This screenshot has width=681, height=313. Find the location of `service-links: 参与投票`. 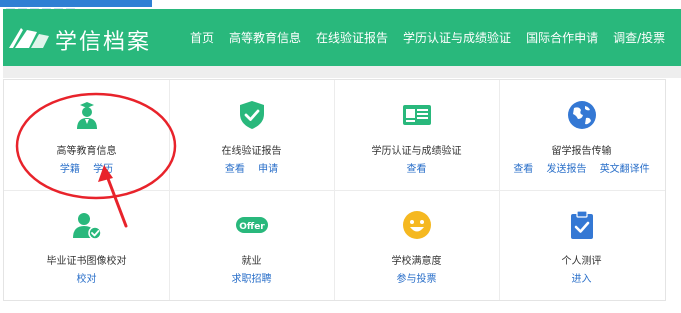

service-links: 参与投票 is located at coordinates (416, 277).